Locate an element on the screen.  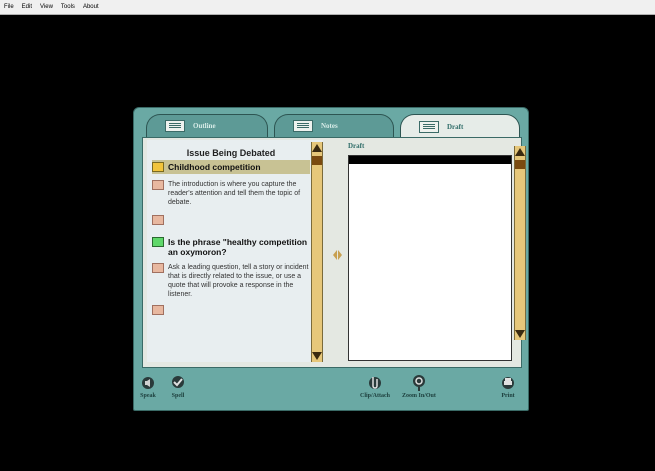
tab-outline-label: Outline is located at coordinates (204, 126).